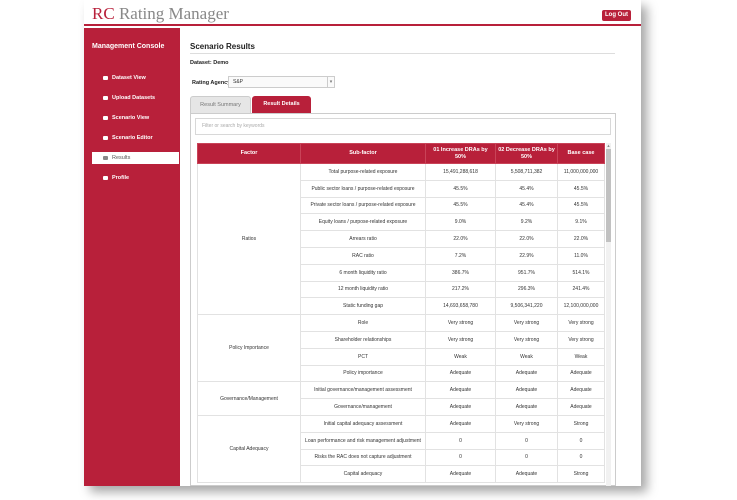  I want to click on subfactor-cell: PCT, so click(363, 356).